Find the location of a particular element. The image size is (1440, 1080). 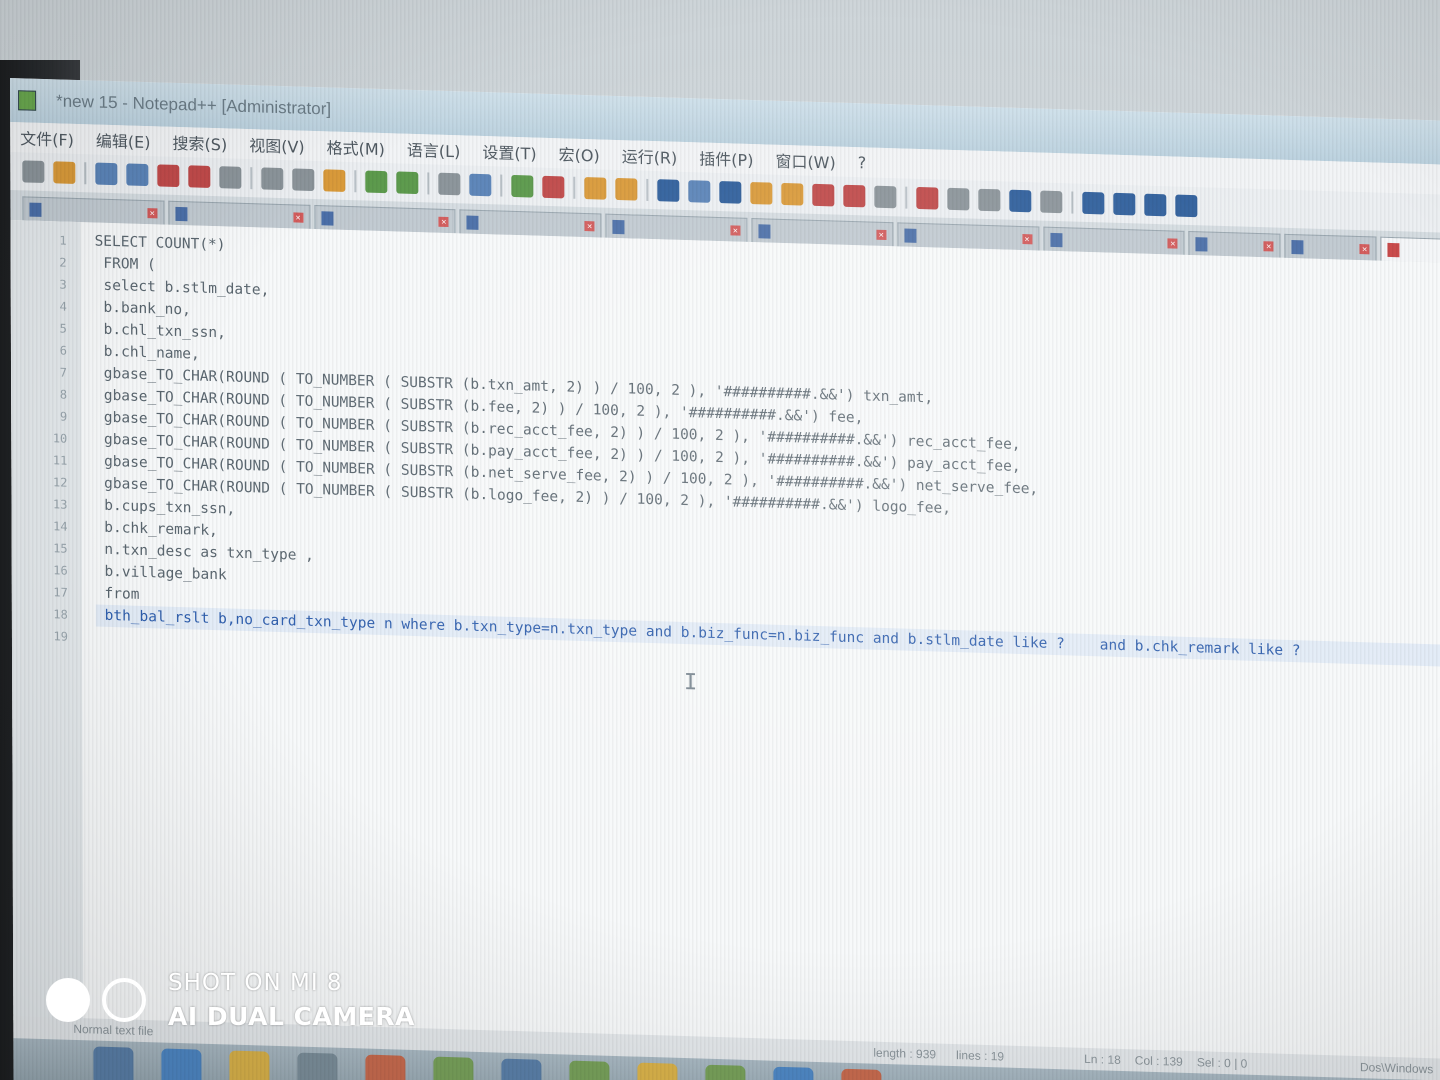

language-icon is located at coordinates (761, 193).